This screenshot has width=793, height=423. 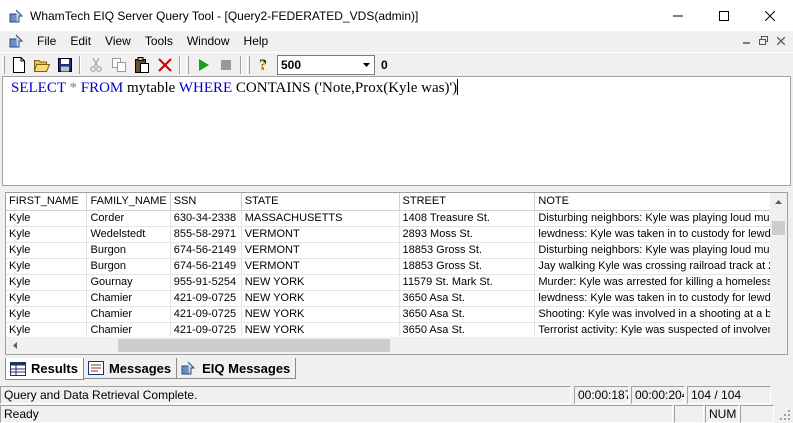 What do you see at coordinates (236, 368) in the screenshot?
I see `tab-eiq-messages: EIQ Messages` at bounding box center [236, 368].